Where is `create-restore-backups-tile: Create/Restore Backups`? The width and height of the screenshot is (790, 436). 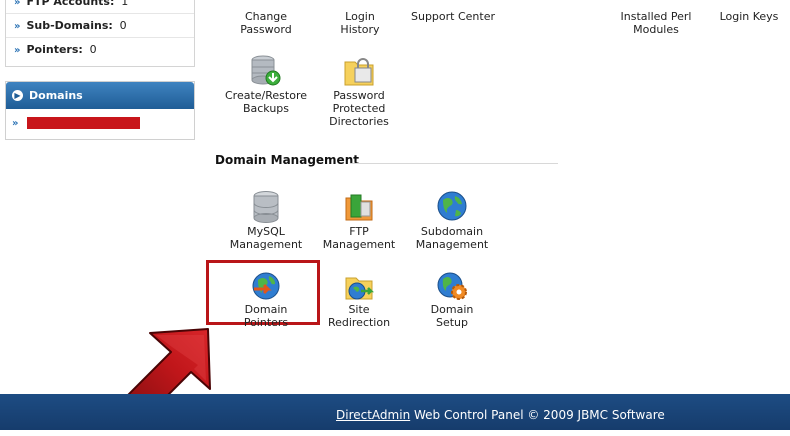 create-restore-backups-tile: Create/Restore Backups is located at coordinates (266, 84).